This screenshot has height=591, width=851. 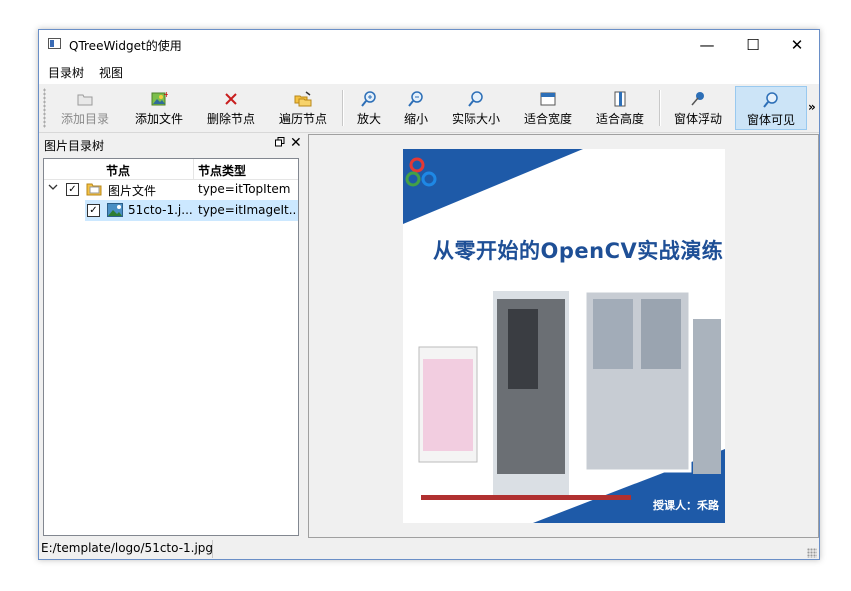 I want to click on add-image-icon: +, so click(x=160, y=99).